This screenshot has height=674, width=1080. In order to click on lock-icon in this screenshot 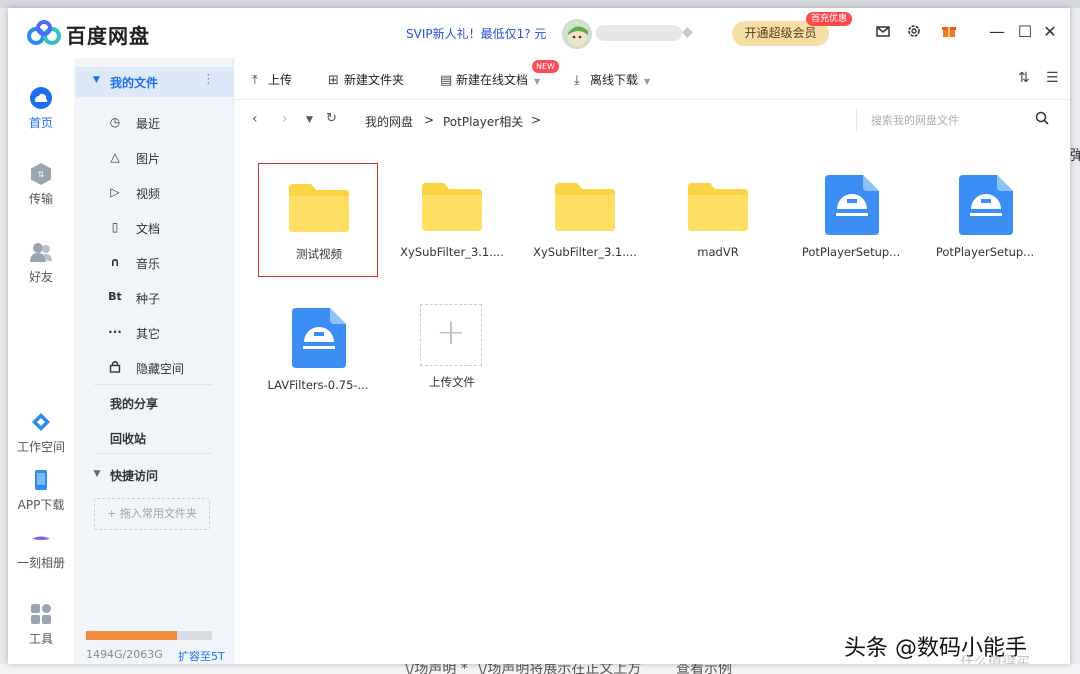, I will do `click(115, 367)`.